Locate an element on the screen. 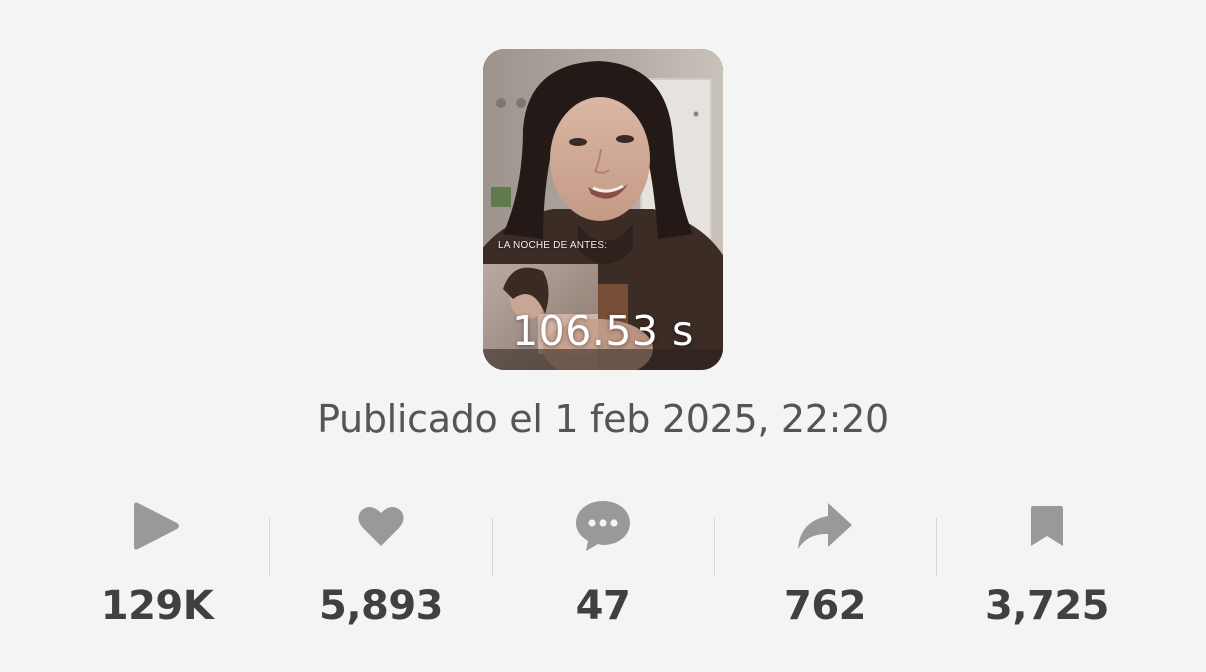  stat-likes: 5,893 is located at coordinates (381, 563).